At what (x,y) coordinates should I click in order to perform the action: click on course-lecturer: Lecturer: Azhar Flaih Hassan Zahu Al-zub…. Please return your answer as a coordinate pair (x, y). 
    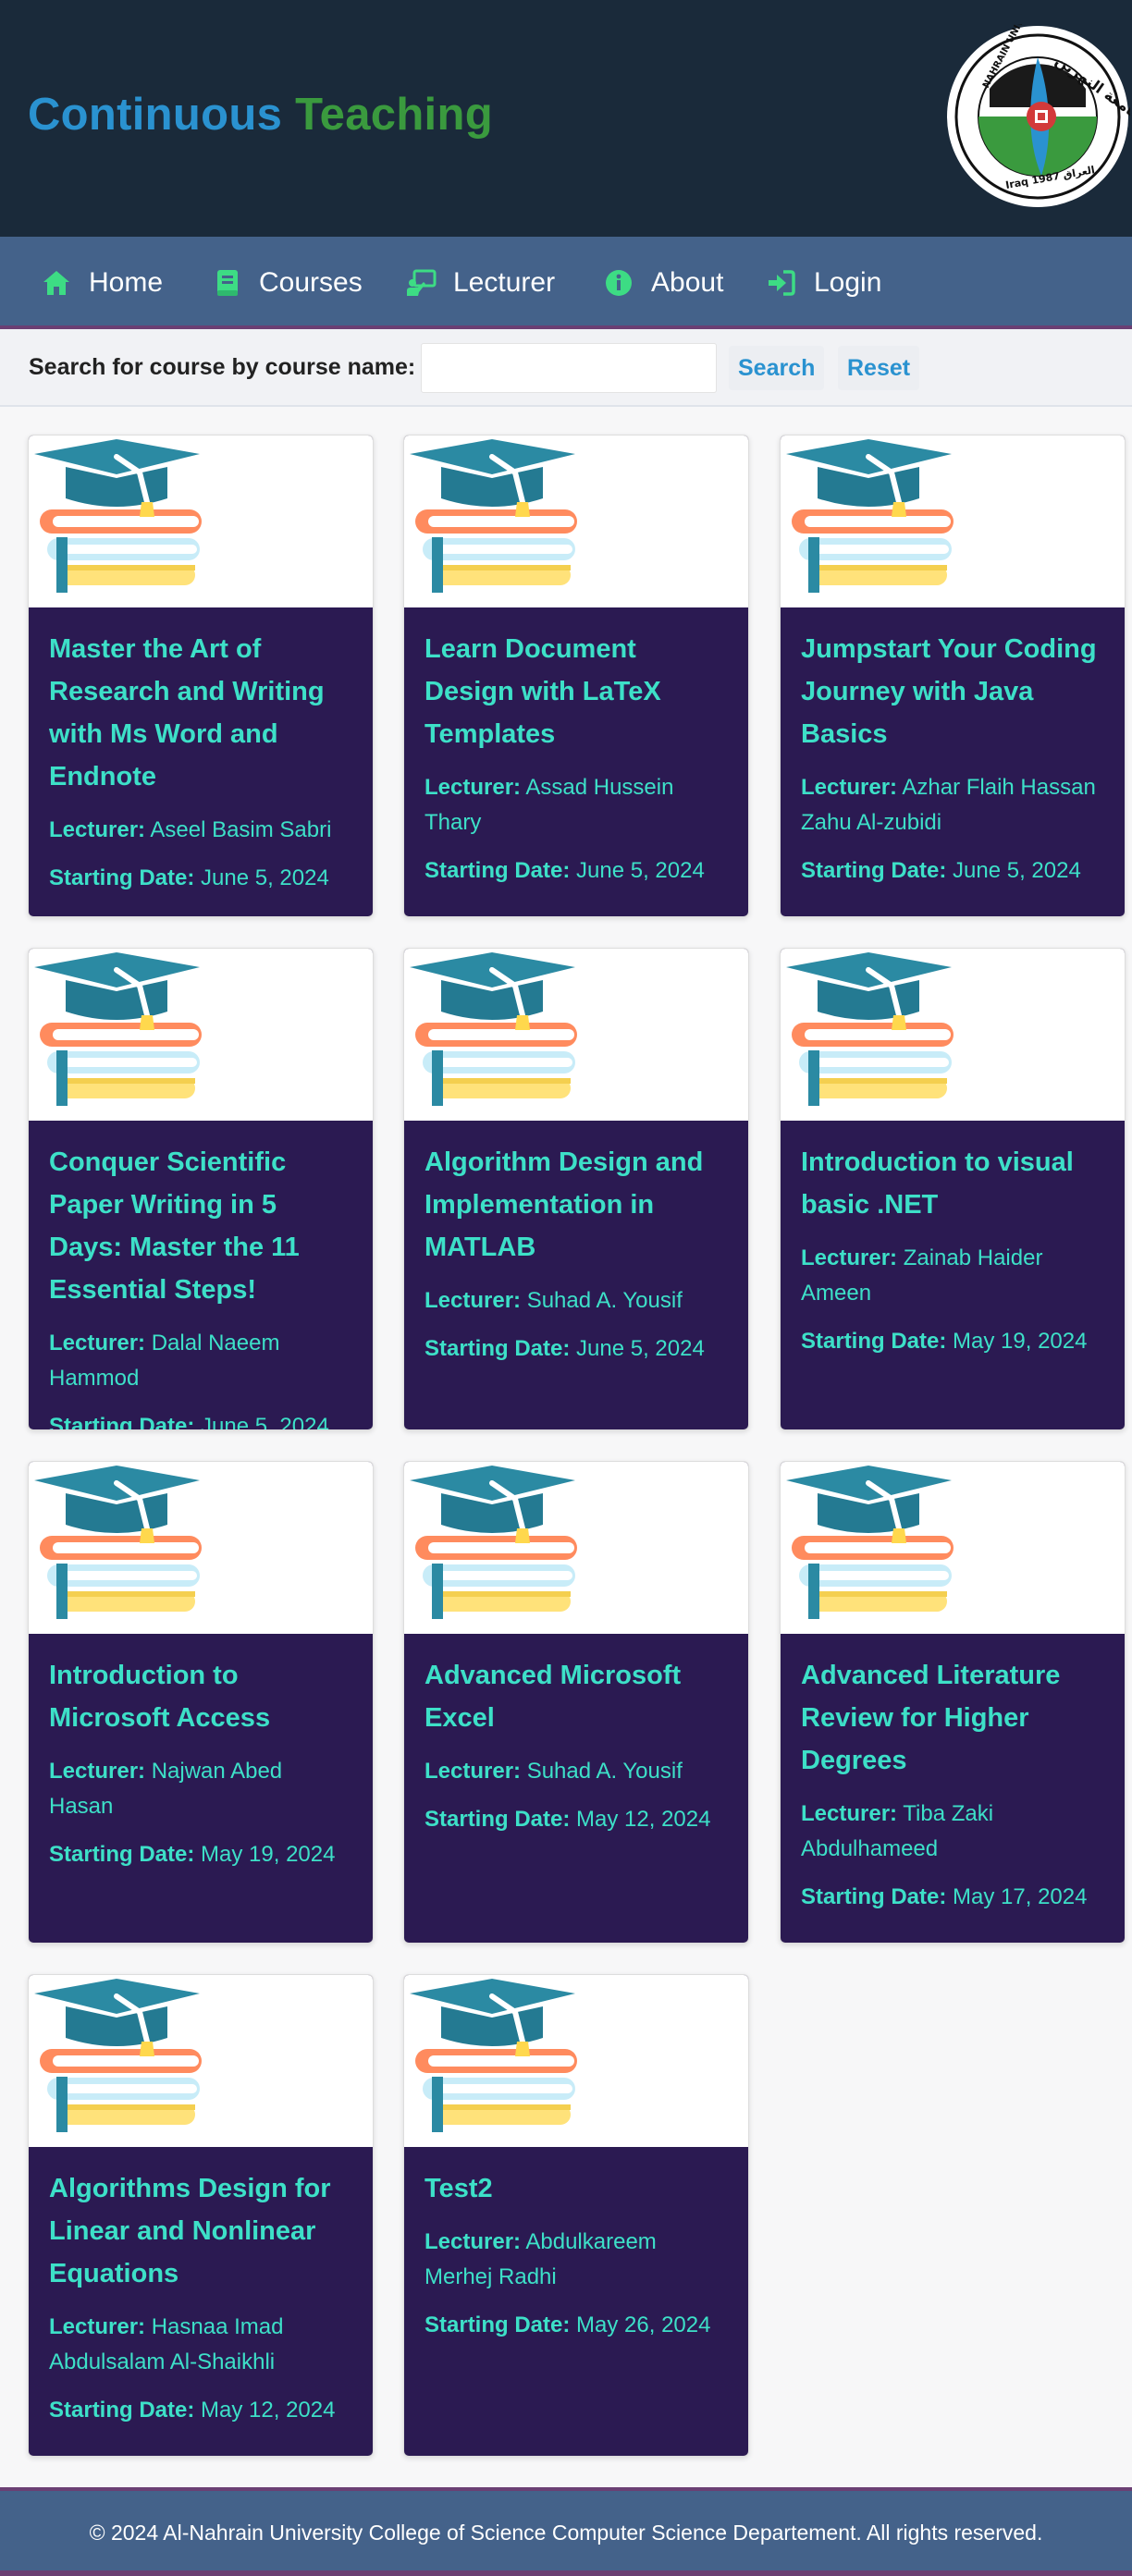
    Looking at the image, I should click on (948, 805).